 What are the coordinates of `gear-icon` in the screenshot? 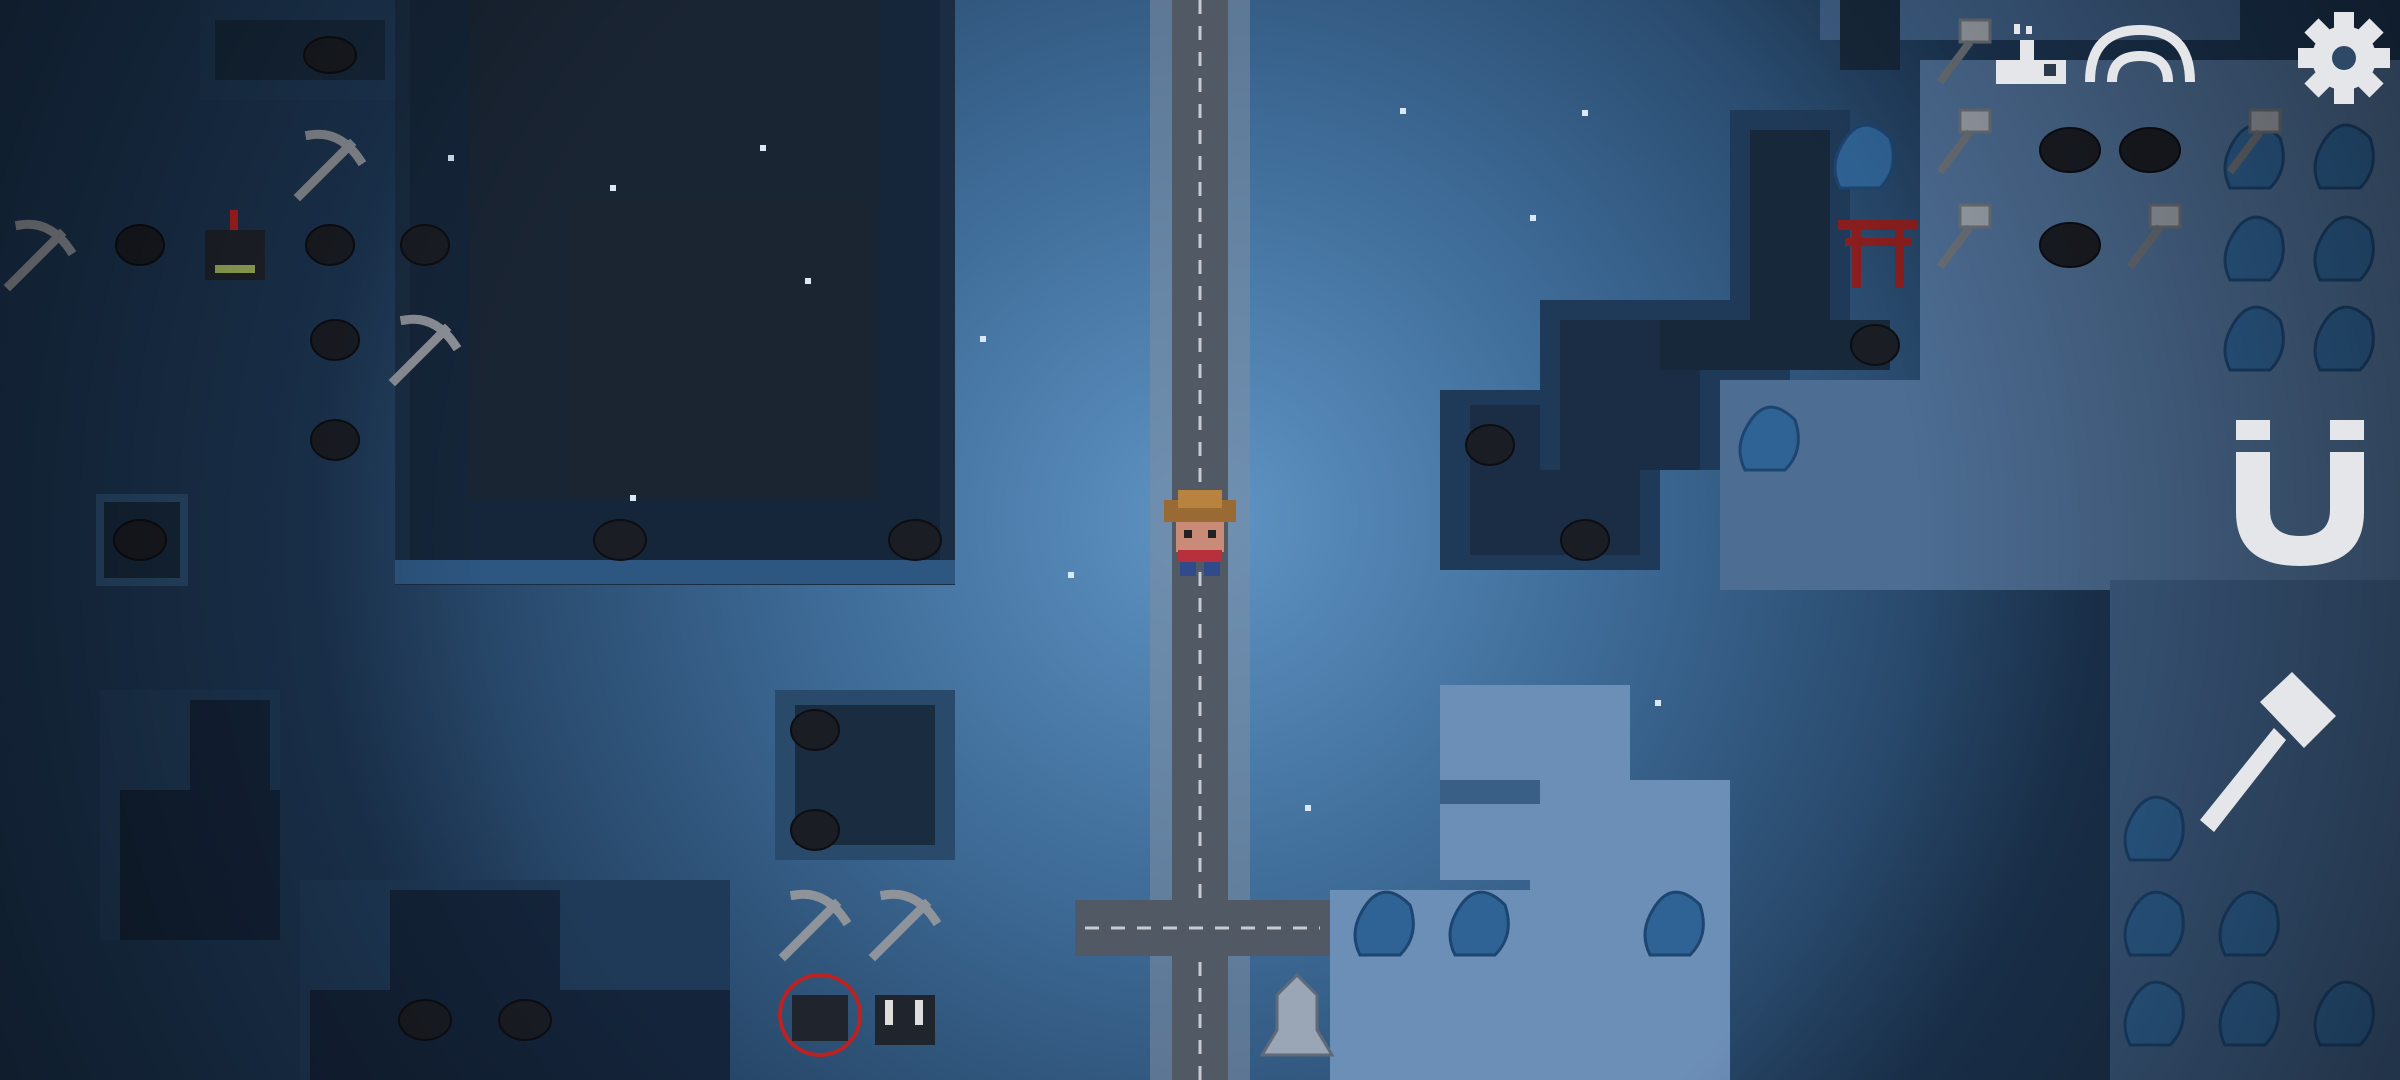 It's located at (2344, 58).